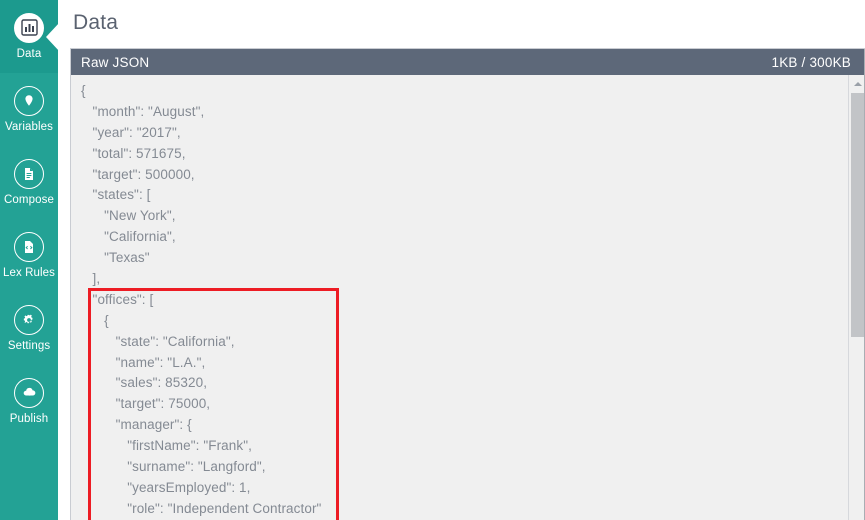 This screenshot has width=865, height=520. I want to click on sidebar-item-settings: Settings, so click(29, 328).